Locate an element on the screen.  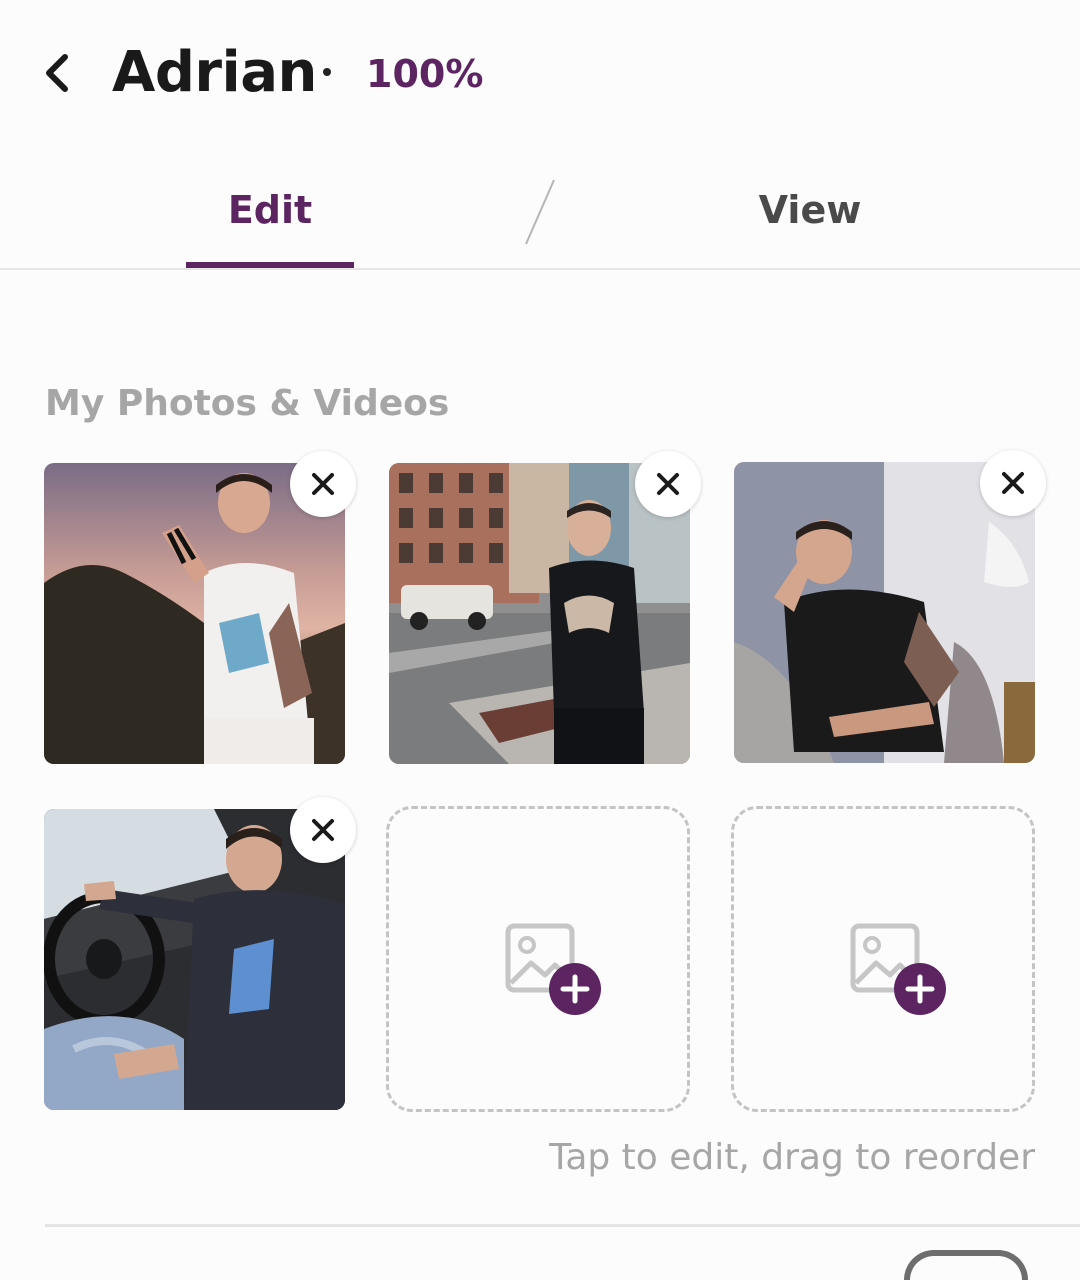
tab-divider is located at coordinates (540, 212).